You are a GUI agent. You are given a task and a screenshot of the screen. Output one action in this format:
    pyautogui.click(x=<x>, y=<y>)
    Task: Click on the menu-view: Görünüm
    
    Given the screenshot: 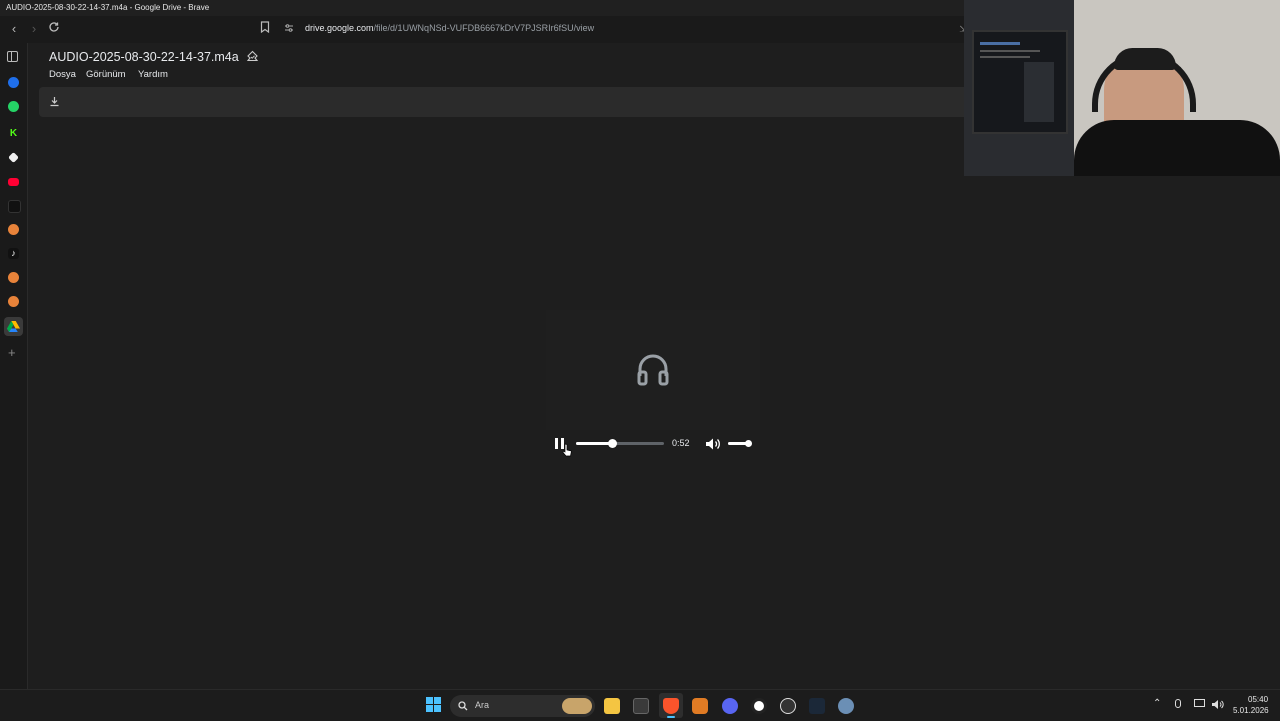 What is the action you would take?
    pyautogui.click(x=106, y=74)
    